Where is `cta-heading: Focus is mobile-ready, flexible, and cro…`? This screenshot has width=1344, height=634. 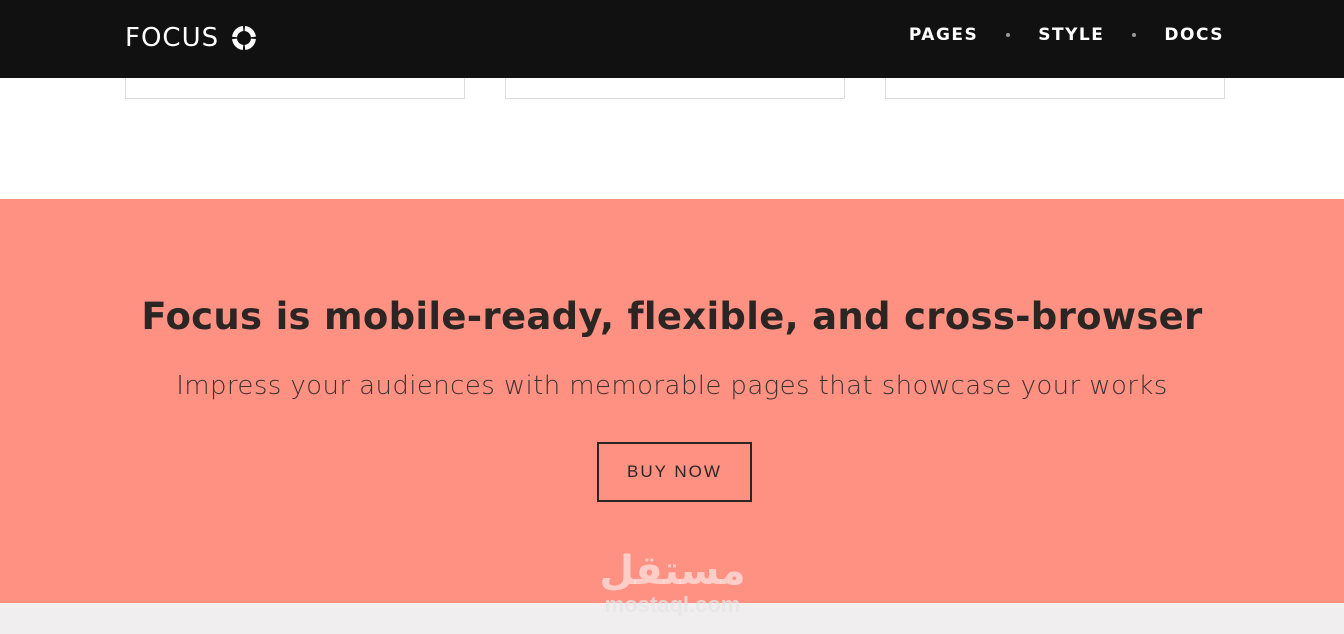 cta-heading: Focus is mobile-ready, flexible, and cro… is located at coordinates (672, 316).